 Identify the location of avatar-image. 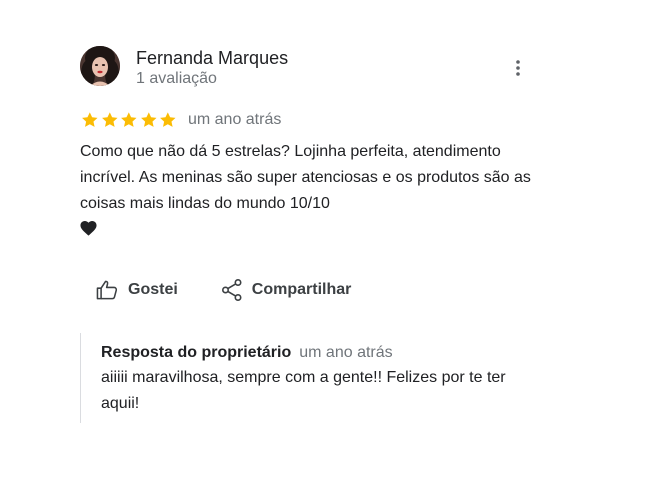
(100, 66).